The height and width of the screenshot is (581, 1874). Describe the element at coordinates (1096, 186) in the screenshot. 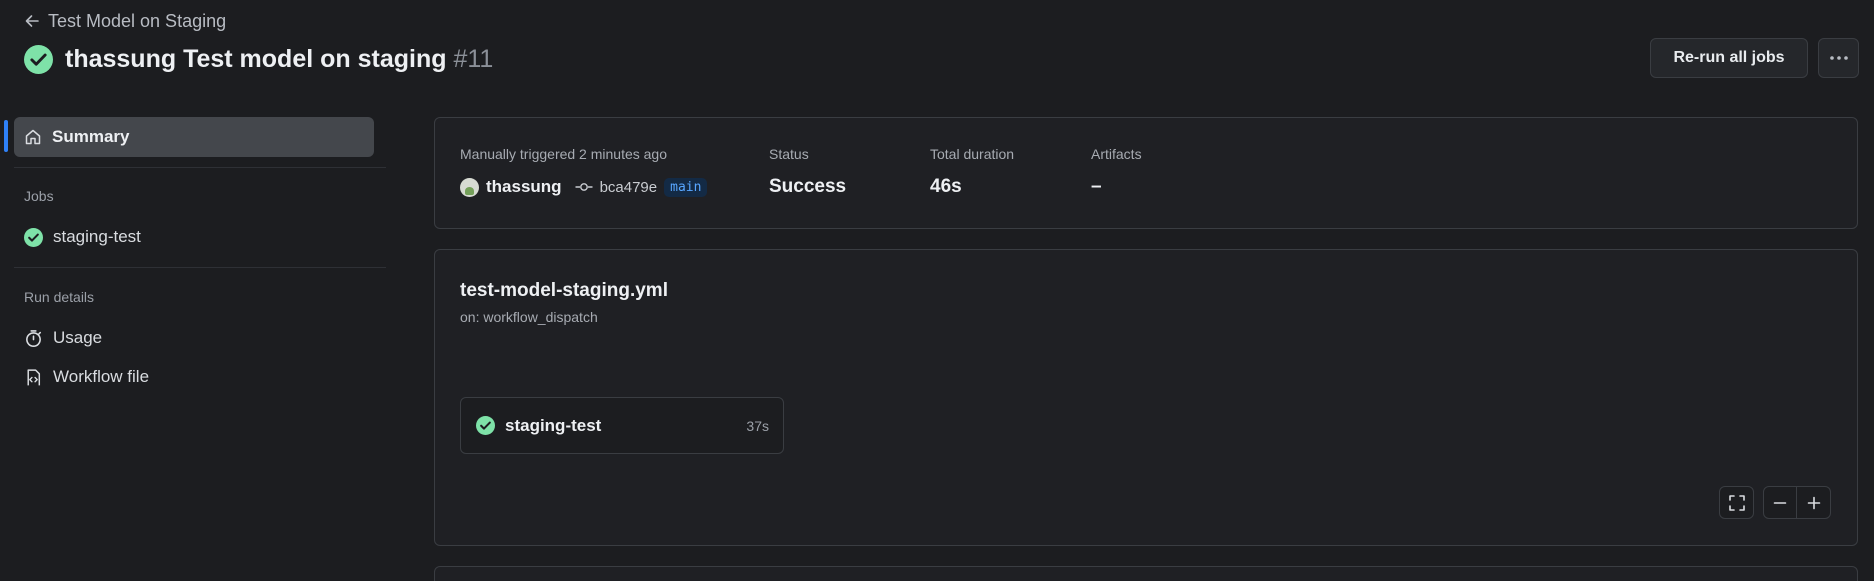

I see `artifacts-value: –` at that location.